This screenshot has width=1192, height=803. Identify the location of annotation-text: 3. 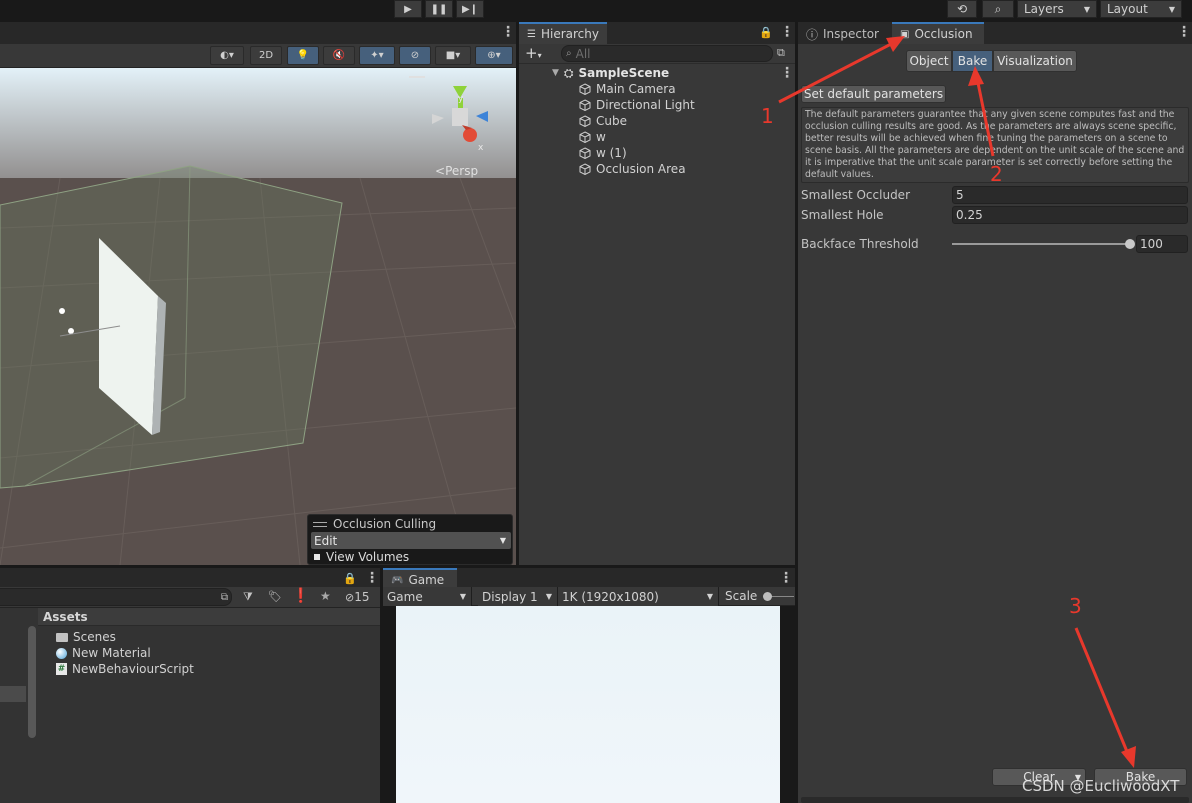
(1075, 606).